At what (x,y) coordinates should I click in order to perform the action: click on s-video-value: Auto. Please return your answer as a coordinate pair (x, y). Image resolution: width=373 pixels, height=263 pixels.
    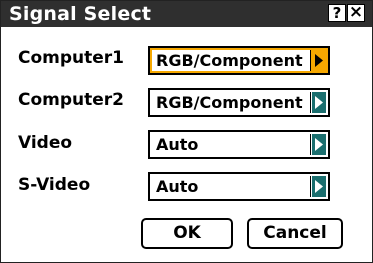
    Looking at the image, I should click on (177, 186).